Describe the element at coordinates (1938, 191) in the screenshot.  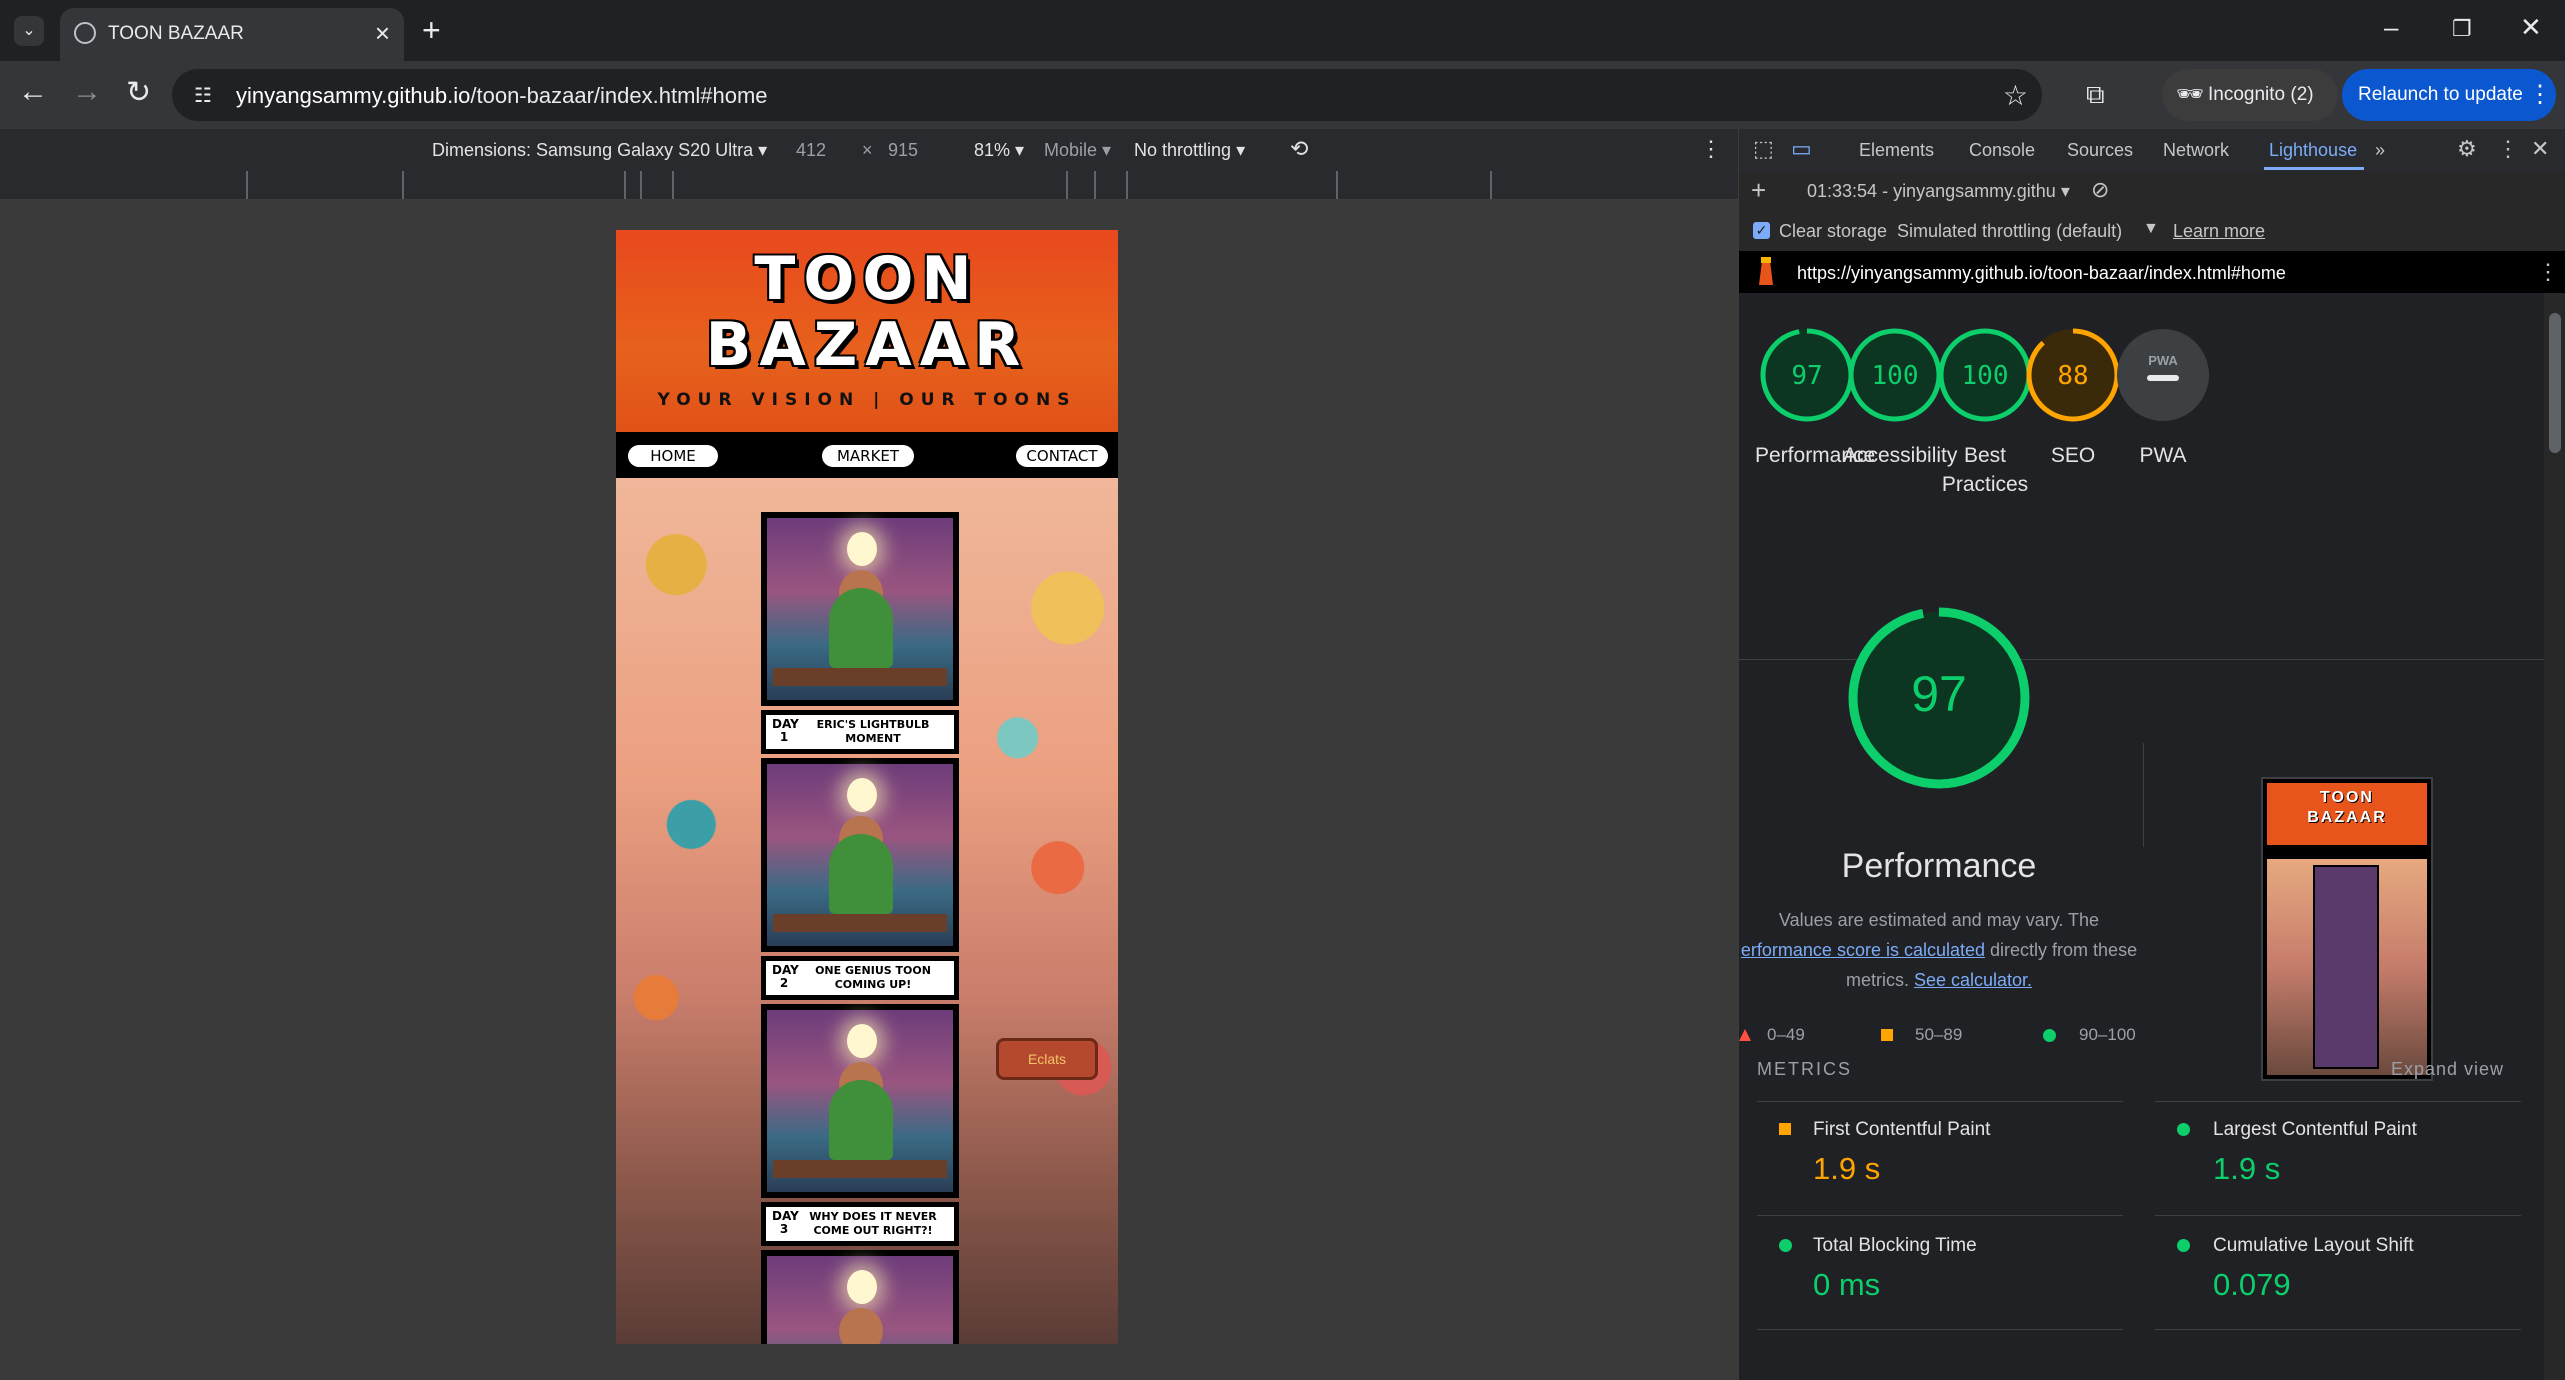
I see `report-select: 01:33:54 - yinyangsammy.githu ▾` at that location.